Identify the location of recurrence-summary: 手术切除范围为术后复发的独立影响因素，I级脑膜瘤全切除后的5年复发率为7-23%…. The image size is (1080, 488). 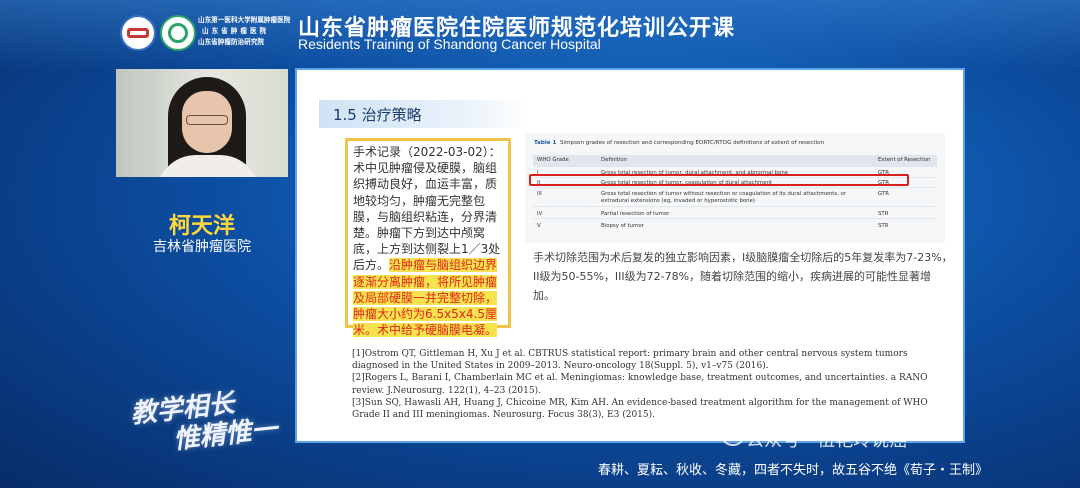
(743, 276).